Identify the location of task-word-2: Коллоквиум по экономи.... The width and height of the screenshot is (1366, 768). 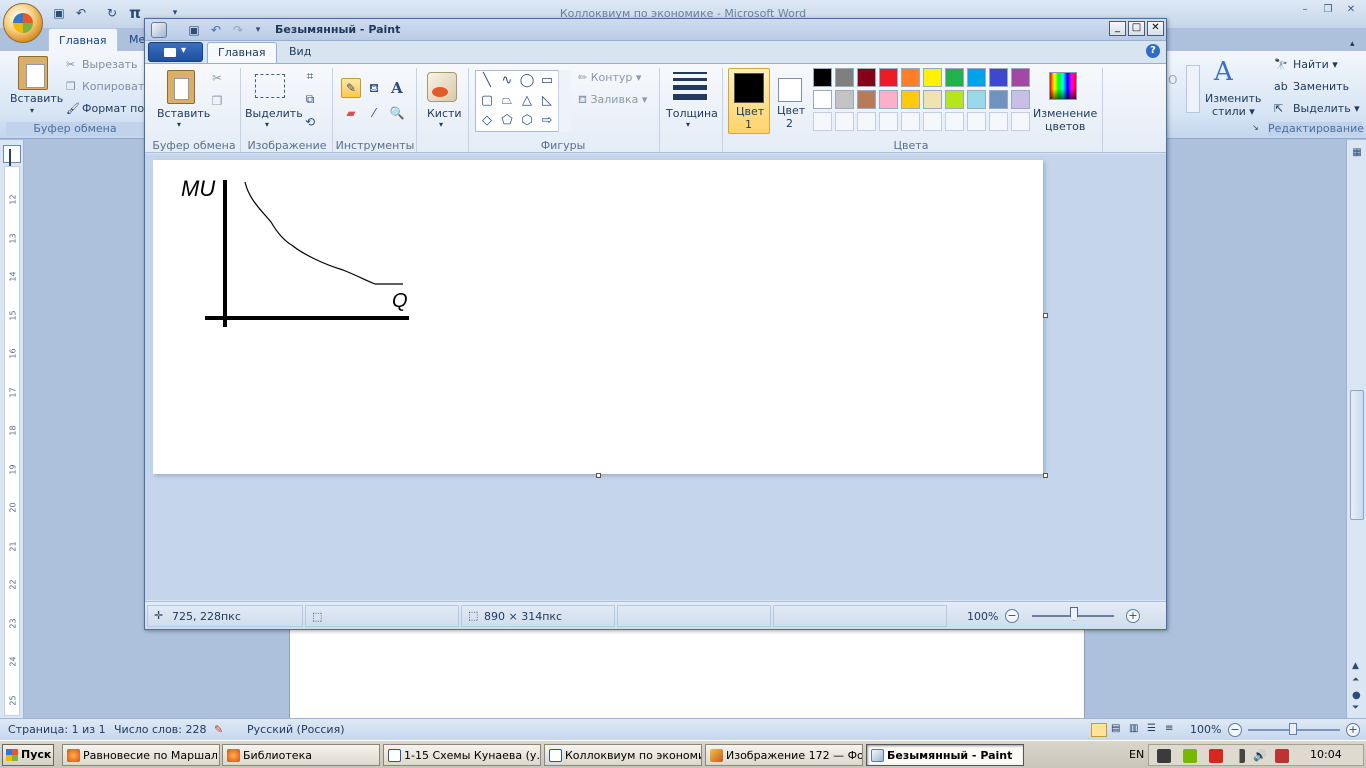
(623, 755).